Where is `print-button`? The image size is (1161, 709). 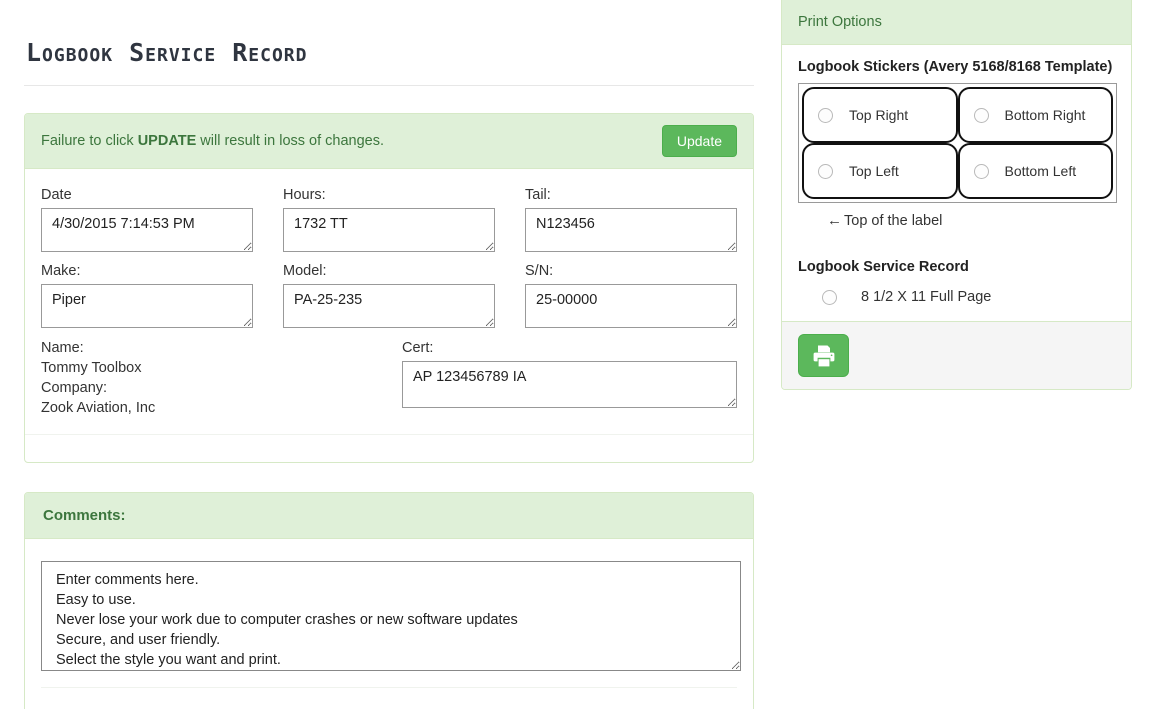
print-button is located at coordinates (823, 355).